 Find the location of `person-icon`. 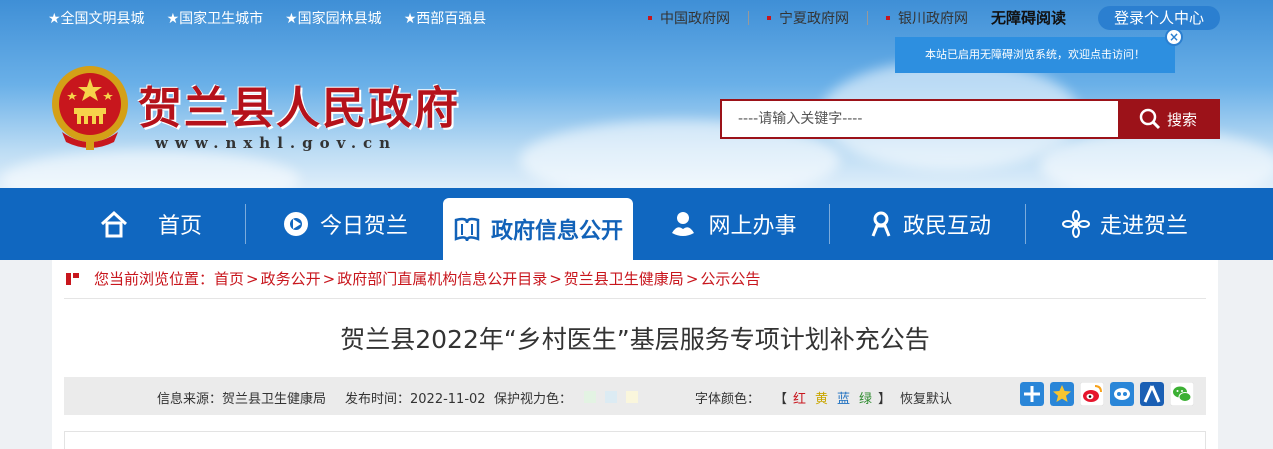

person-icon is located at coordinates (881, 224).